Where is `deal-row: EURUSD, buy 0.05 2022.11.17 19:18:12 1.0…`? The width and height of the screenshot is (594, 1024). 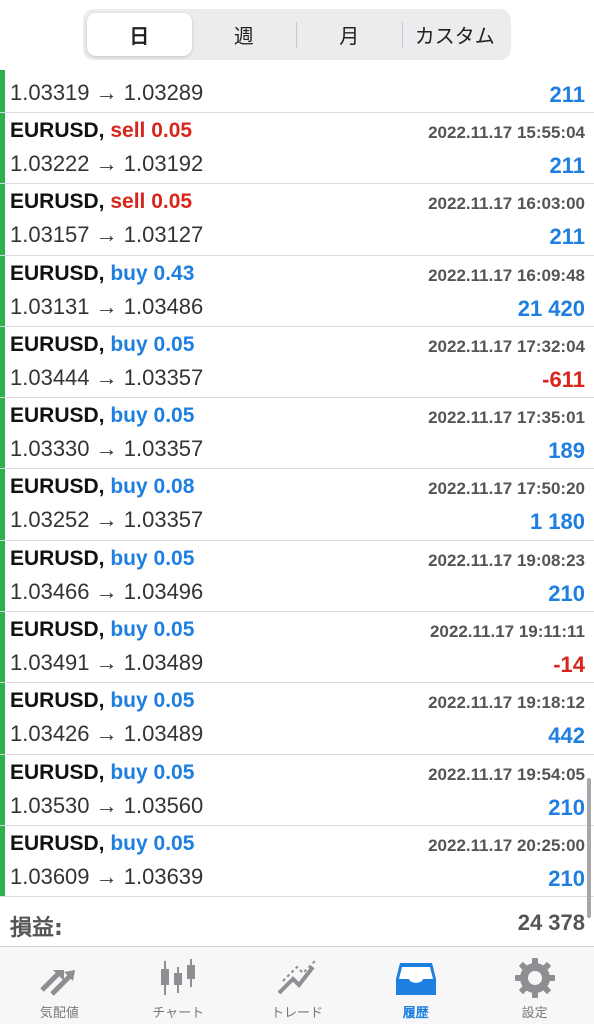 deal-row: EURUSD, buy 0.05 2022.11.17 19:18:12 1.0… is located at coordinates (297, 719).